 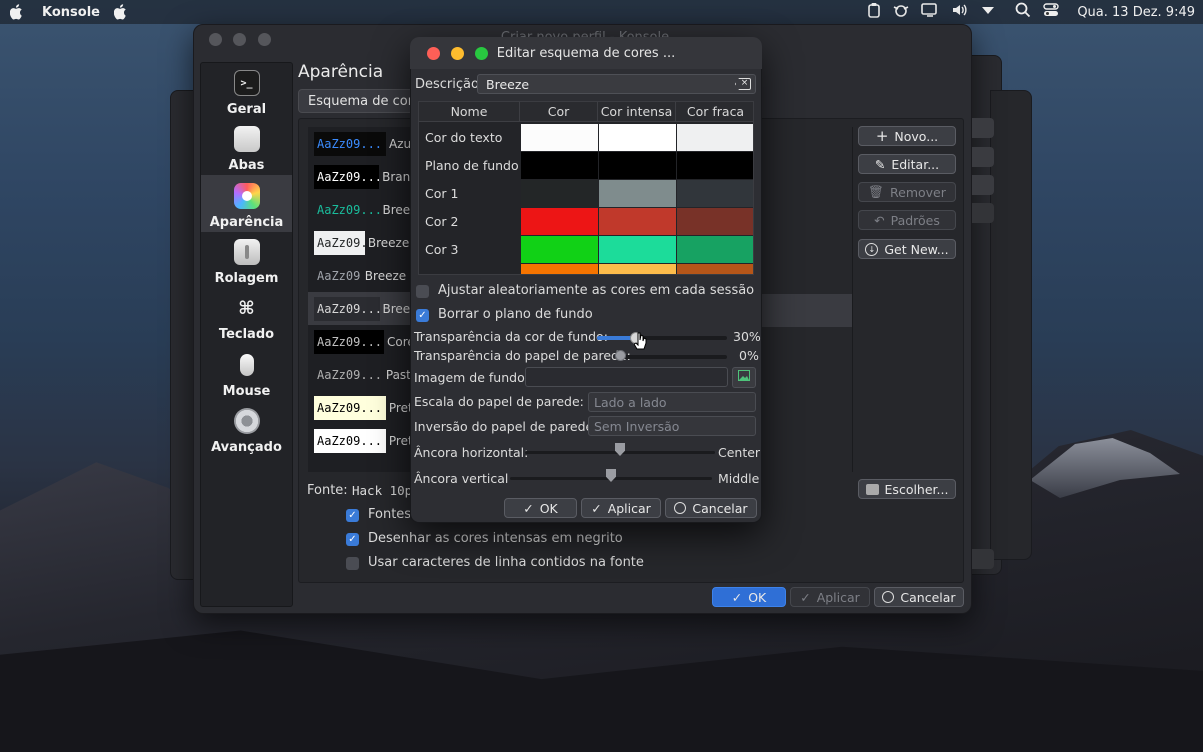 I want to click on scheme-list-item: AaZz09... Branco, so click(x=364, y=176).